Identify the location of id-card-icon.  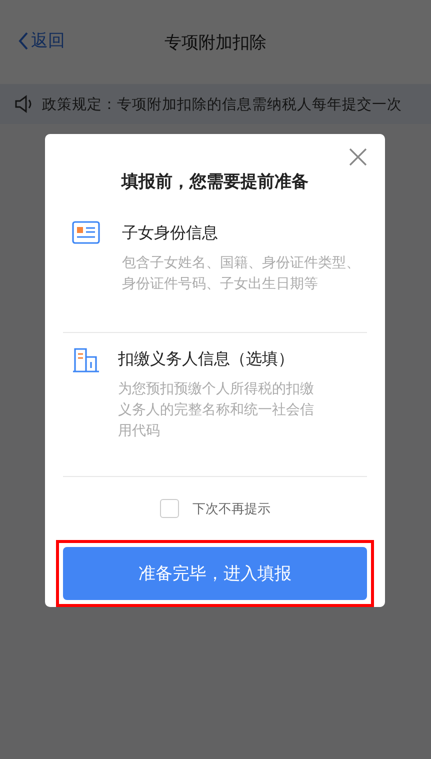
(86, 233).